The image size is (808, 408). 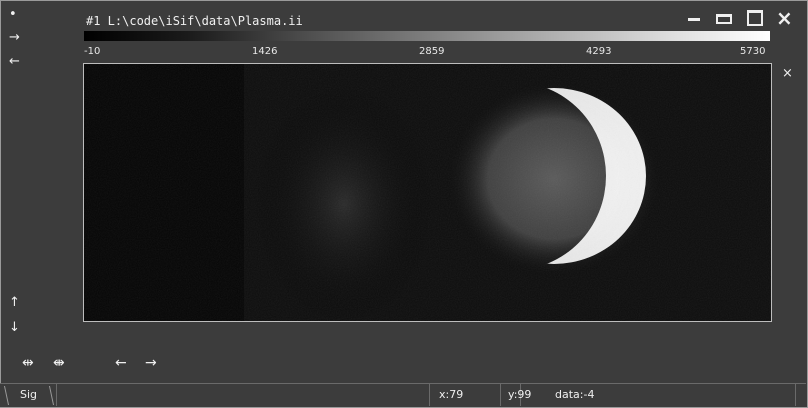 What do you see at coordinates (121, 363) in the screenshot?
I see `previous-frame-icon: ←` at bounding box center [121, 363].